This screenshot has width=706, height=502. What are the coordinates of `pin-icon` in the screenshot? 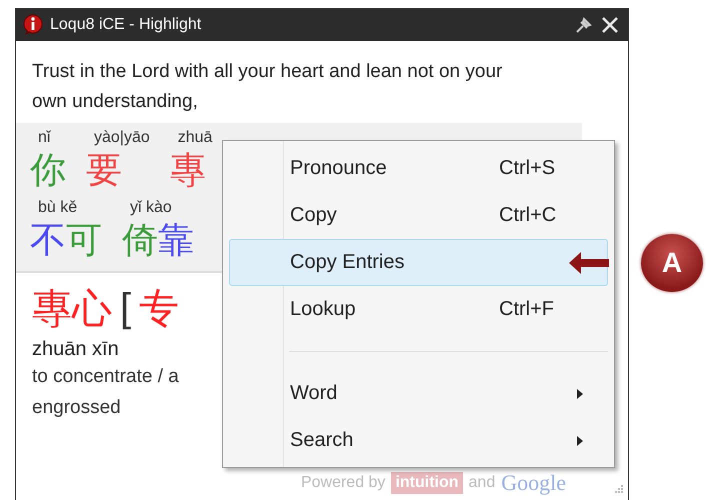 It's located at (584, 25).